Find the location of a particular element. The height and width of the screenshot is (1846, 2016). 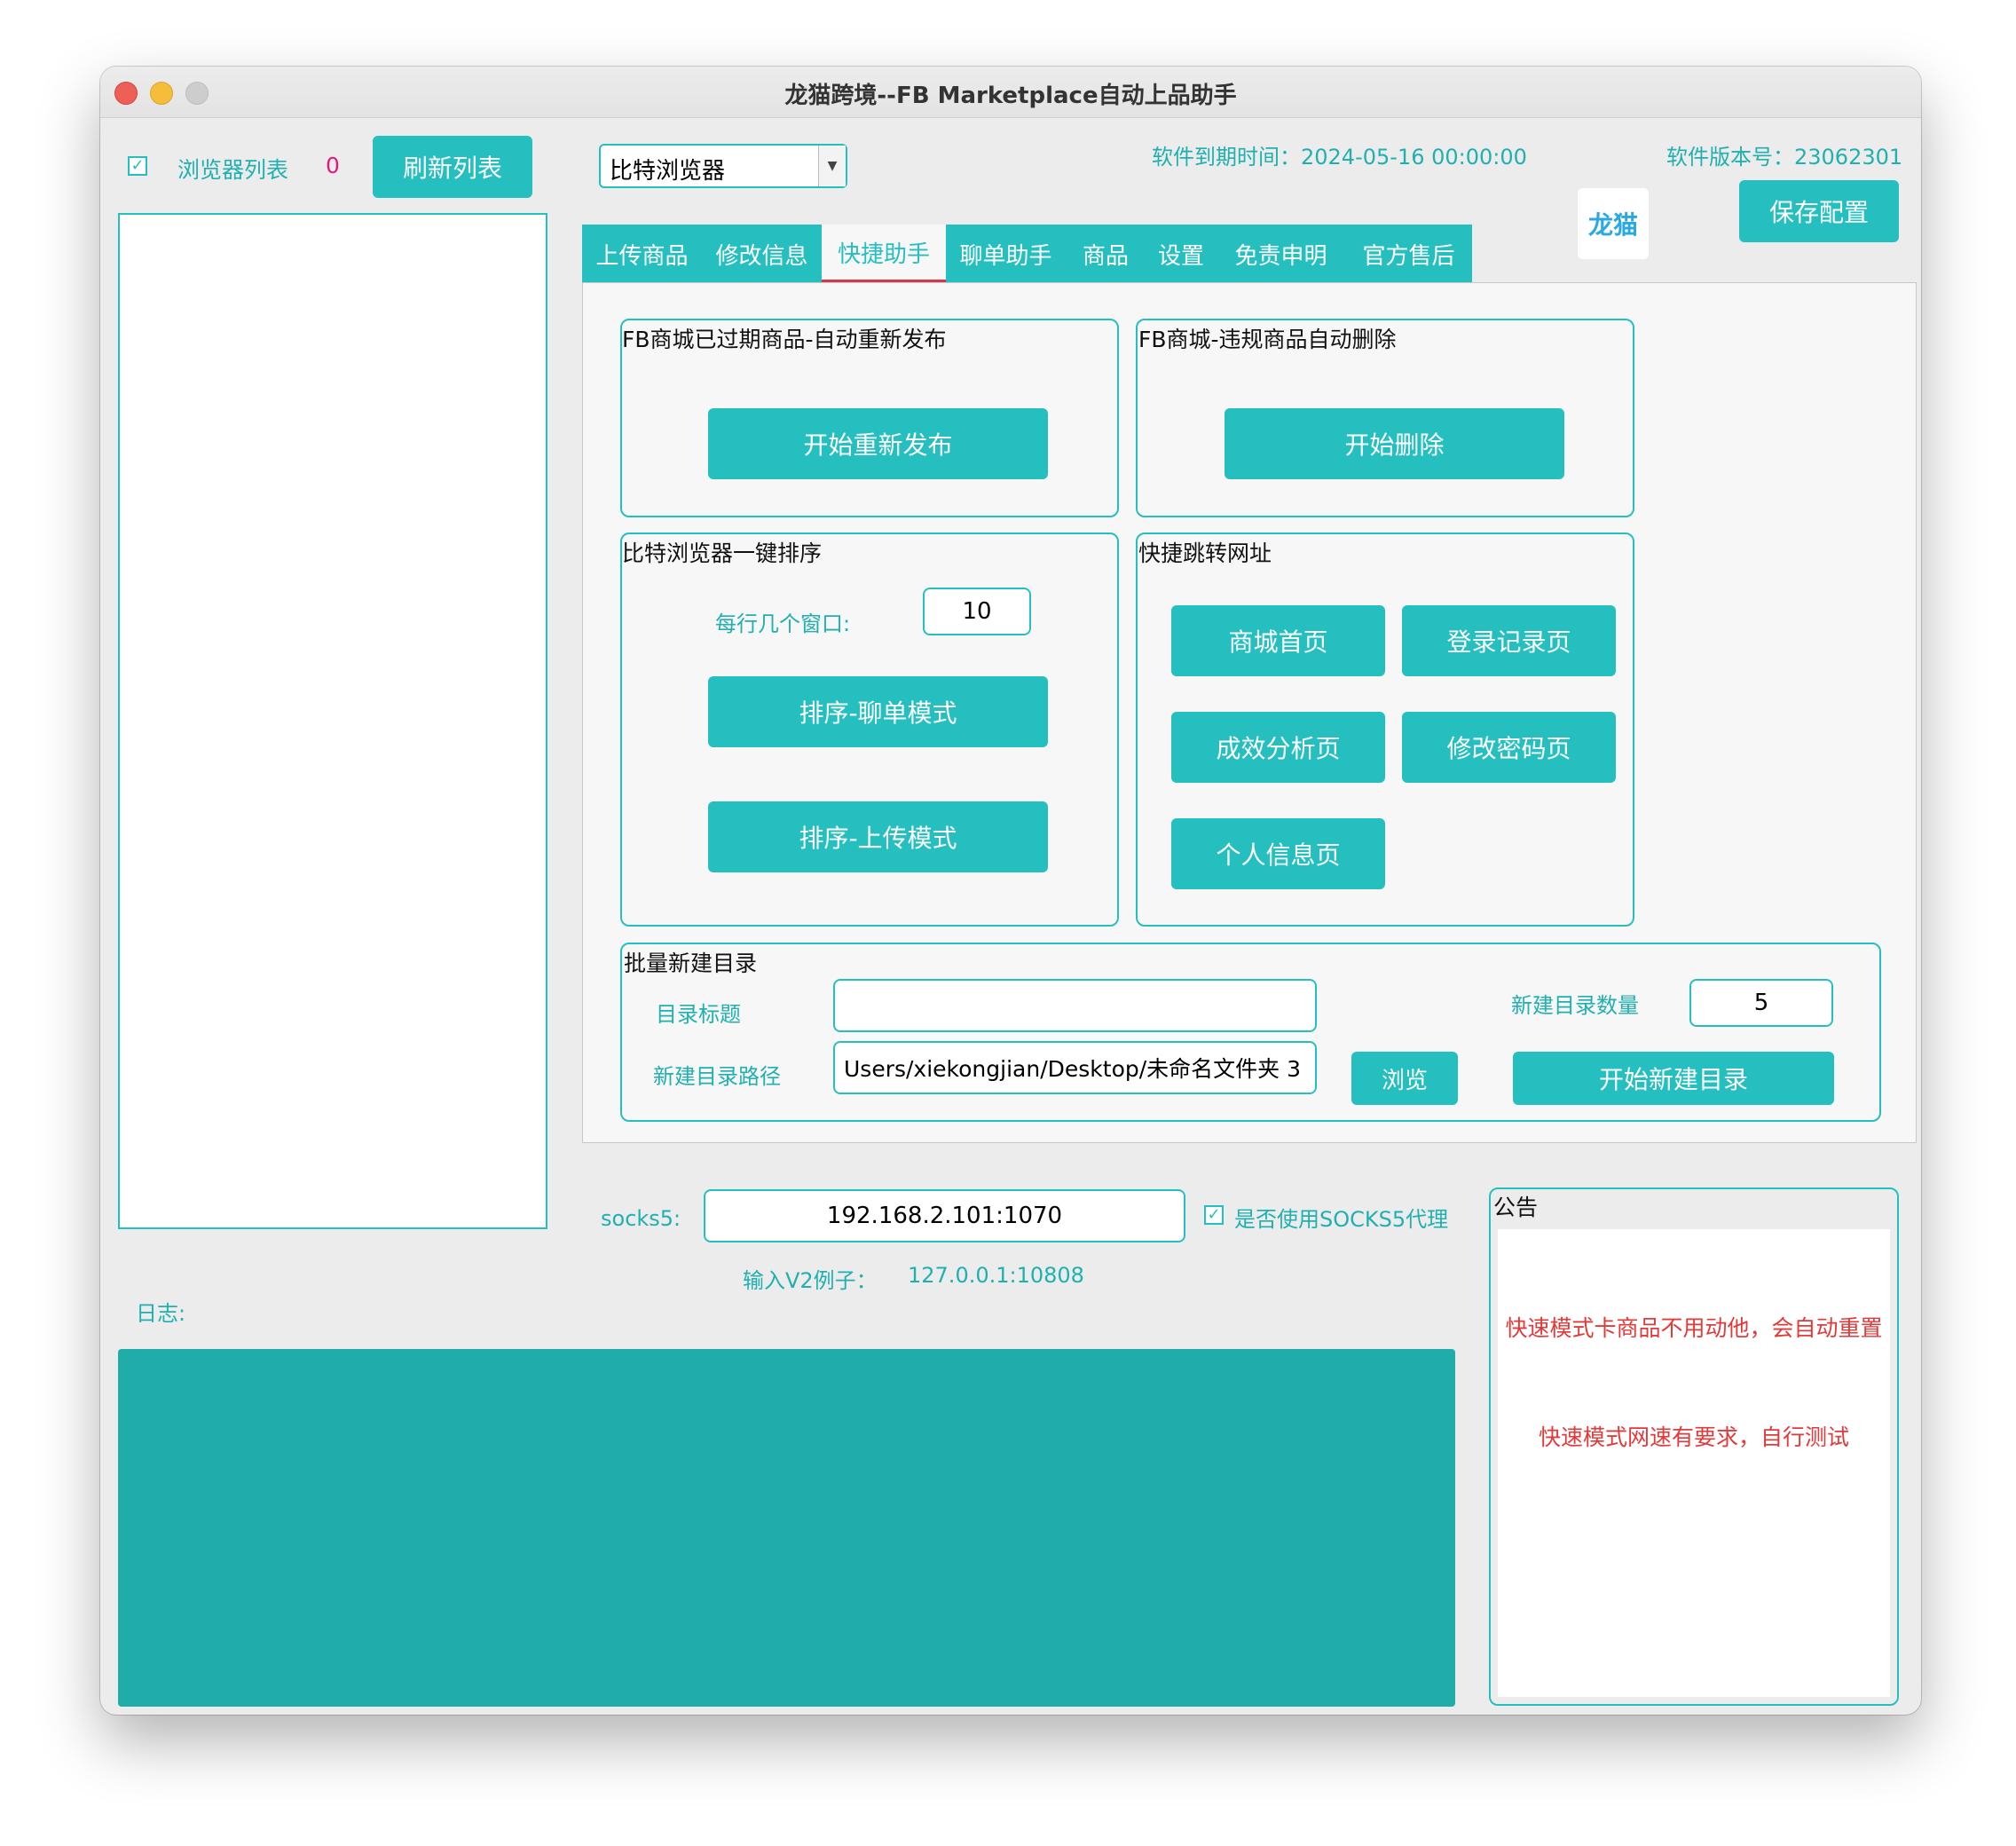

dir-count-input: 5 is located at coordinates (1761, 1003).